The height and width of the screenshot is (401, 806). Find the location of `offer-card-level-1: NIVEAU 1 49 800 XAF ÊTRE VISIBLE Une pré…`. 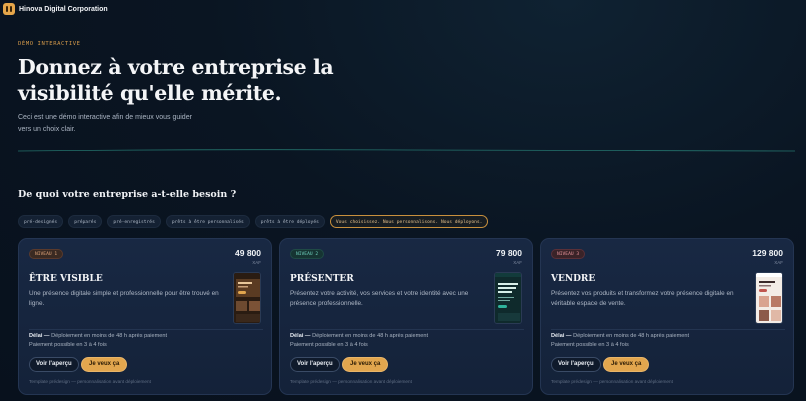

offer-card-level-1: NIVEAU 1 49 800 XAF ÊTRE VISIBLE Une pré… is located at coordinates (145, 316).